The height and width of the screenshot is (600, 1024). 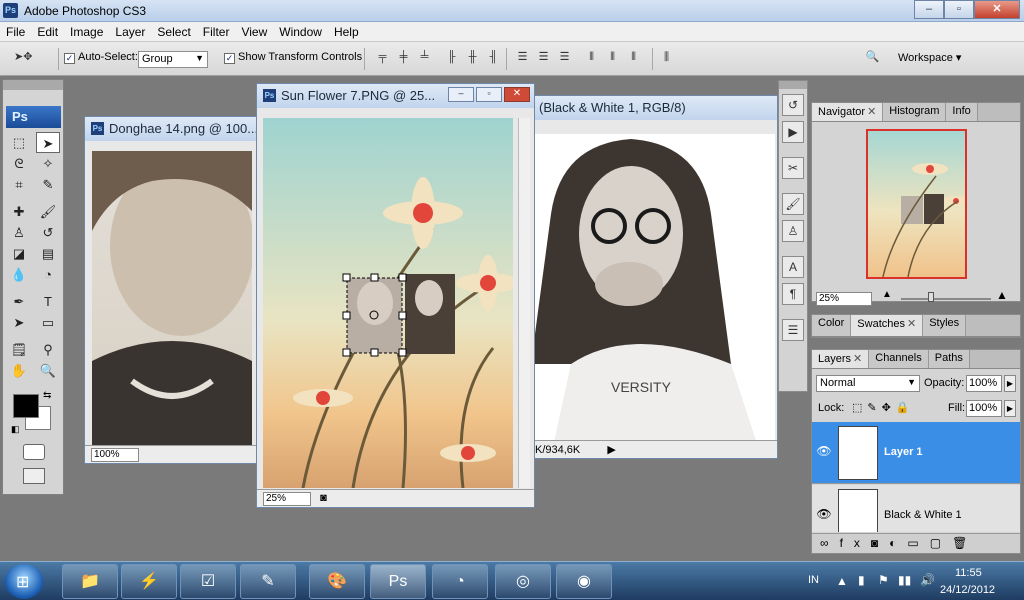 I want to click on align-right-icon: ╢, so click(x=493, y=57).